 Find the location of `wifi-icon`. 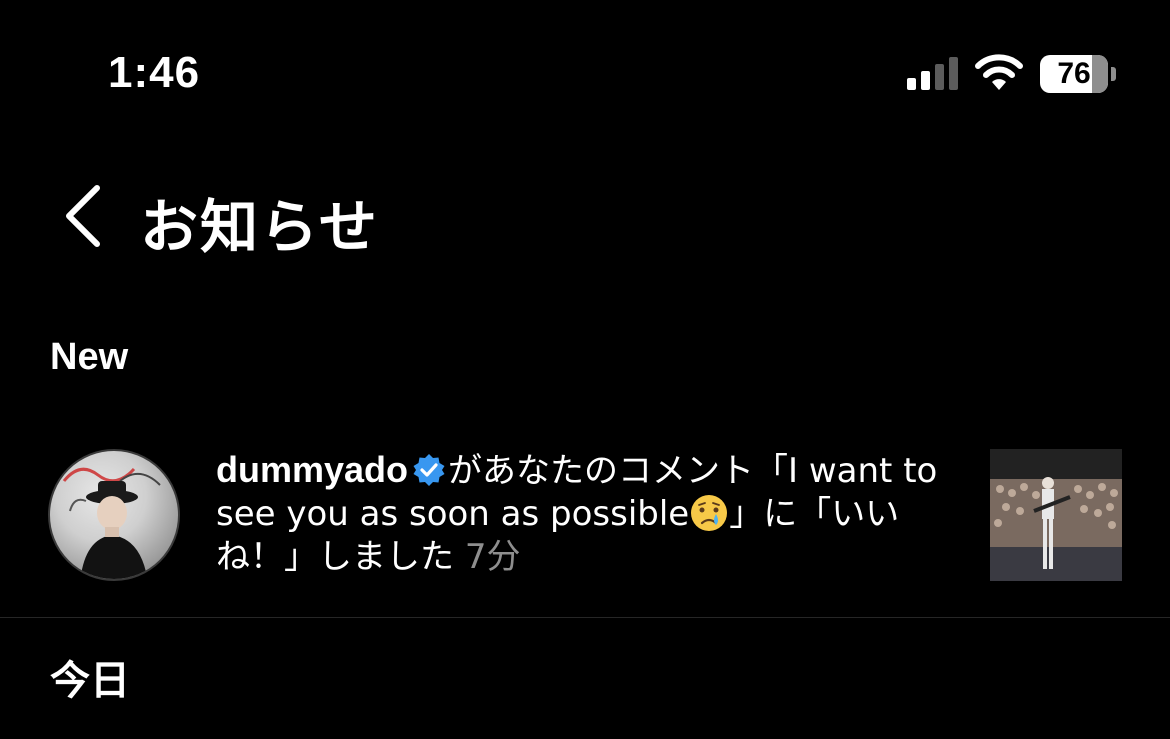

wifi-icon is located at coordinates (999, 72).